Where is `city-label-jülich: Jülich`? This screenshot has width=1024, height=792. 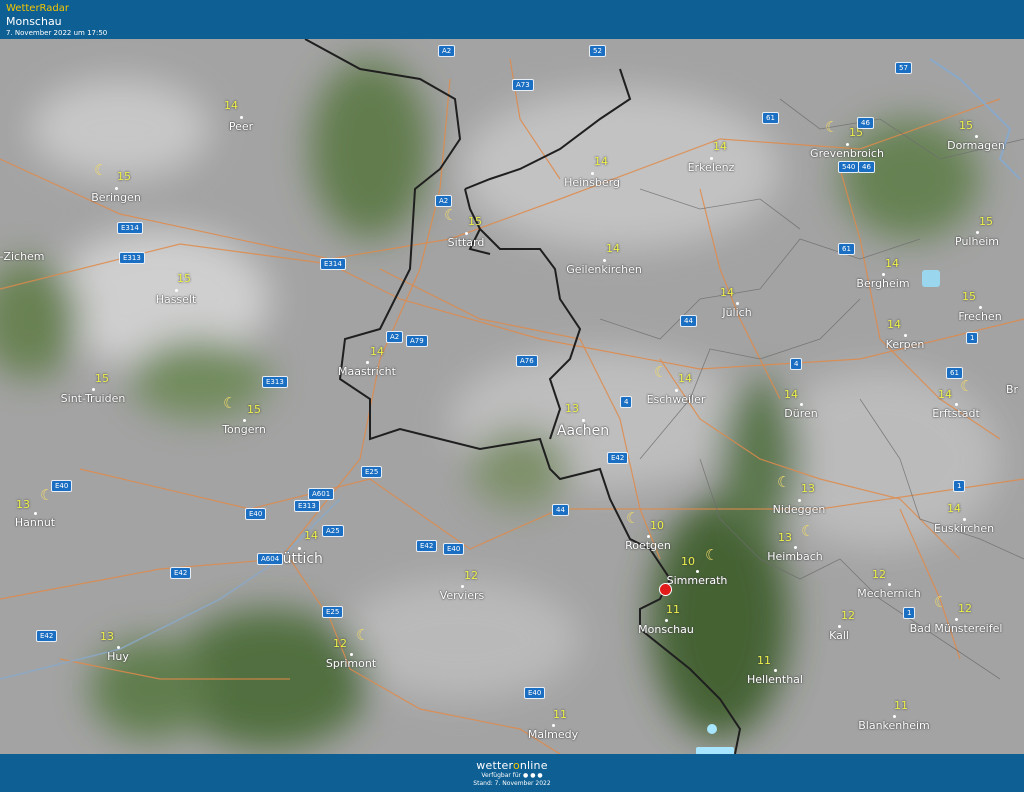 city-label-jülich: Jülich is located at coordinates (736, 312).